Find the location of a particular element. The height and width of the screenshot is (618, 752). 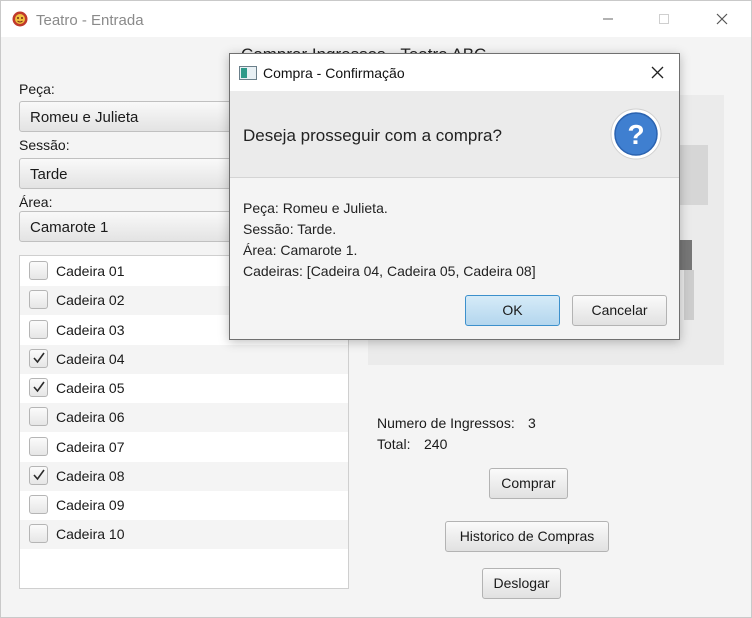

dialog-header: Deseja prosseguir com a compra? ? is located at coordinates (454, 134).